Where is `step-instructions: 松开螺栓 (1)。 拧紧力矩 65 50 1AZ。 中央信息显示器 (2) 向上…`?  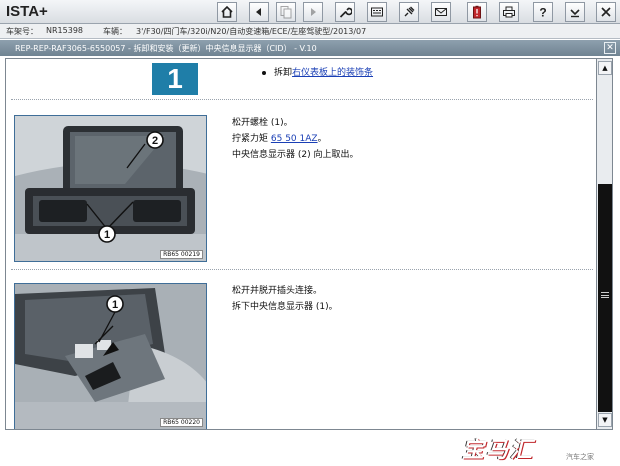
step-instructions: 松开螺栓 (1)。 拧紧力矩 65 50 1AZ。 中央信息显示器 (2) 向上… is located at coordinates (295, 139).